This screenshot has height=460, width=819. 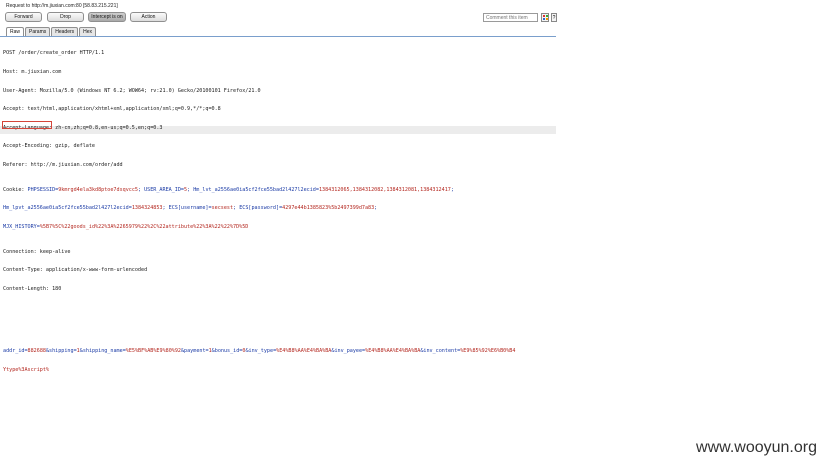 I want to click on tab-headers: Headers, so click(x=65, y=31).